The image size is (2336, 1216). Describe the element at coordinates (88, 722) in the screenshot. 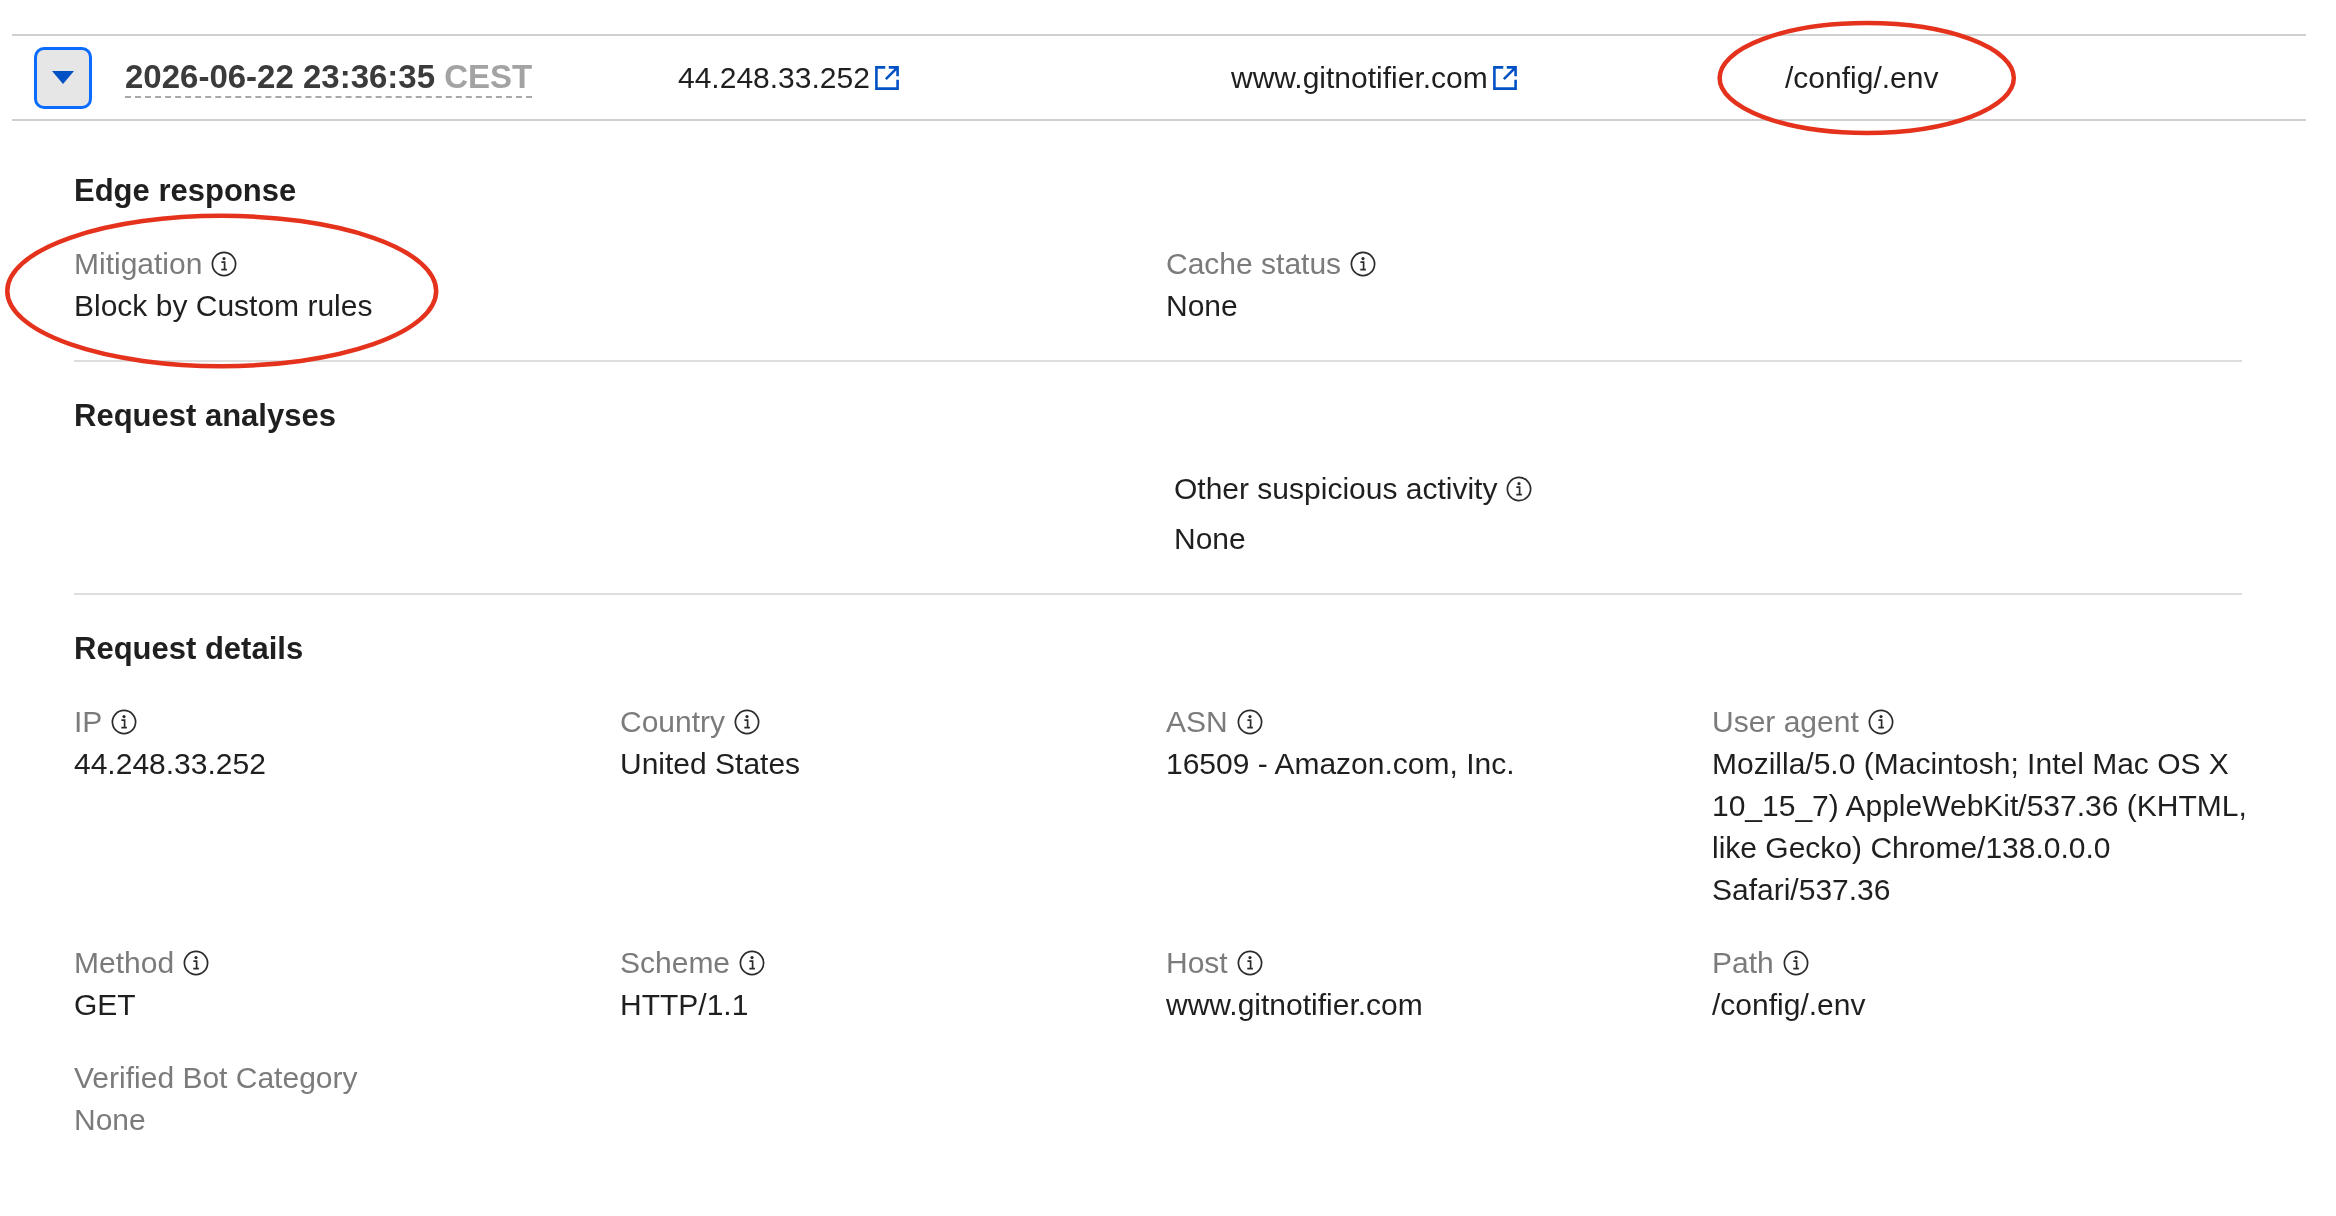

I see `field-label: IP` at that location.